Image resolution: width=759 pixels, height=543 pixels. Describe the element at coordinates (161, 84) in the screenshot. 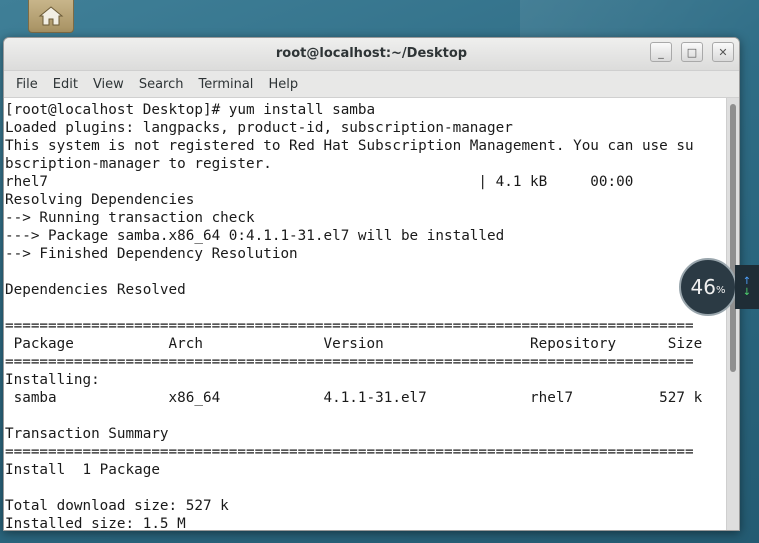

I see `menu-search: Search` at that location.